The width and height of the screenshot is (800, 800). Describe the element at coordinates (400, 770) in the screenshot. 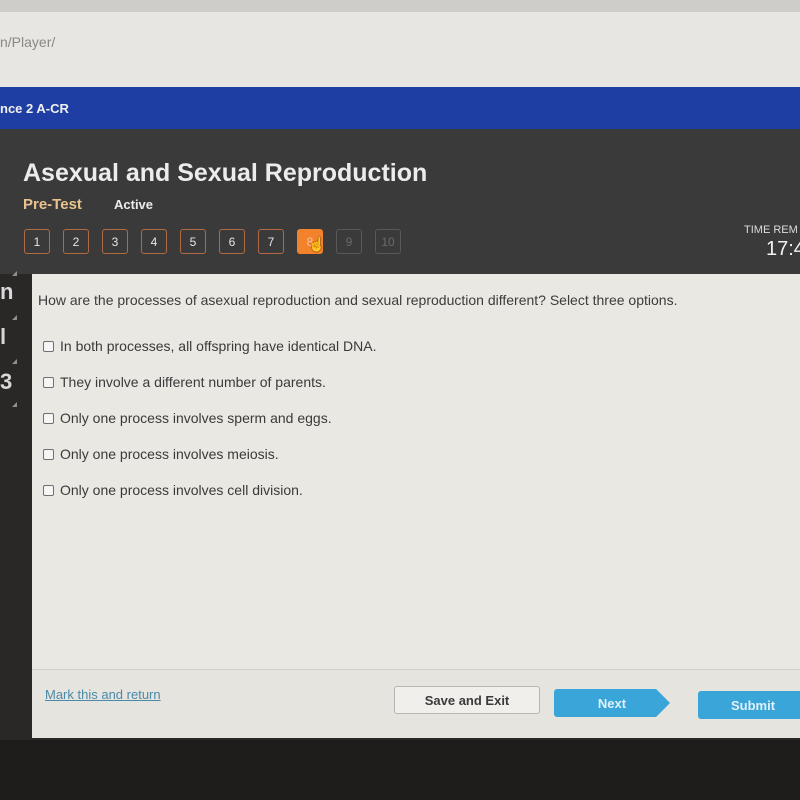

I see `monitor-bezel` at that location.